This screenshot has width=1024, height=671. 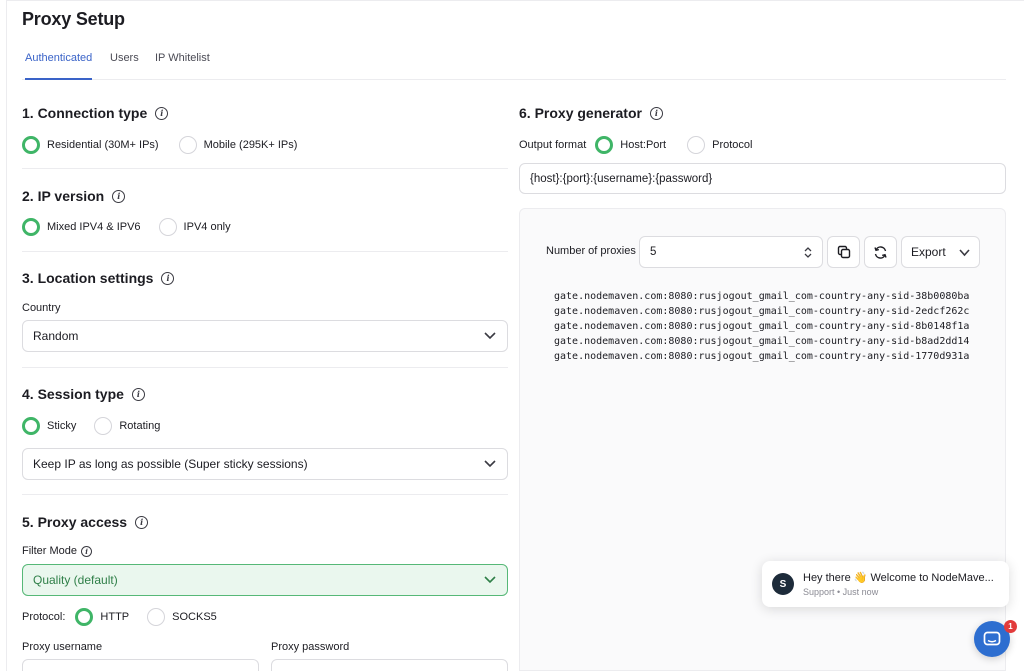 I want to click on chat-meta: Support • Just now, so click(x=841, y=592).